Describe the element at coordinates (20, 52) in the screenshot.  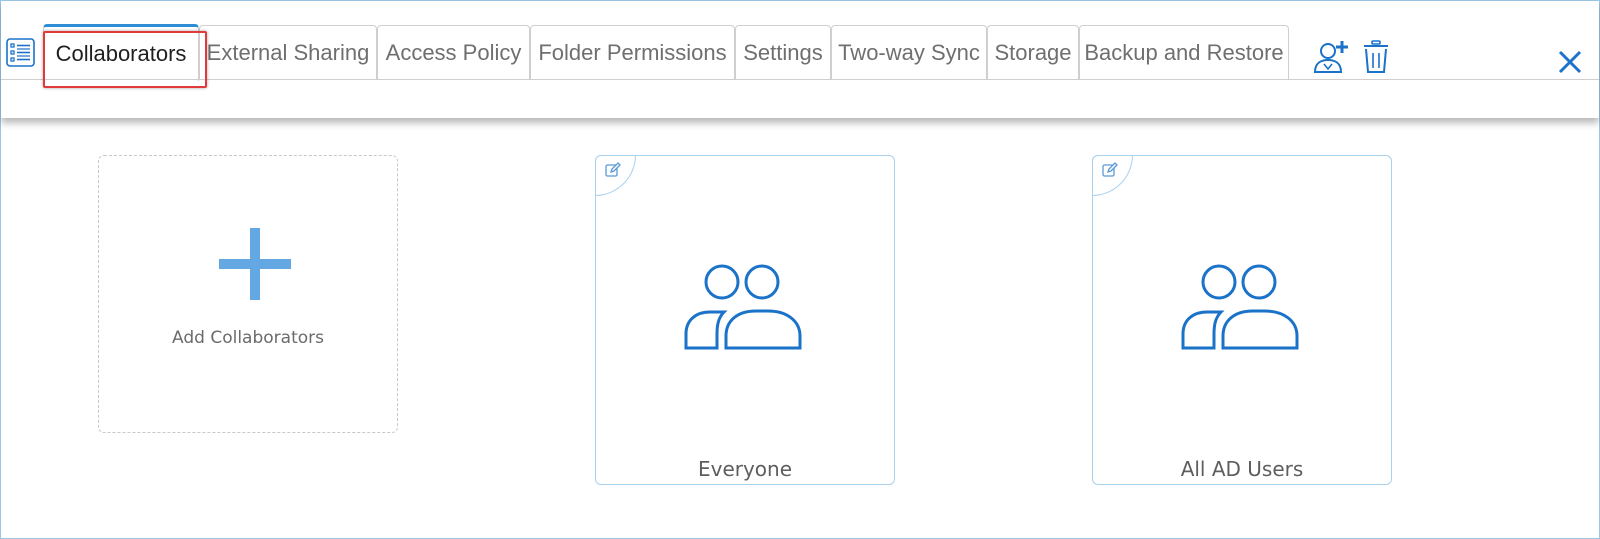
I see `list-view-icon` at that location.